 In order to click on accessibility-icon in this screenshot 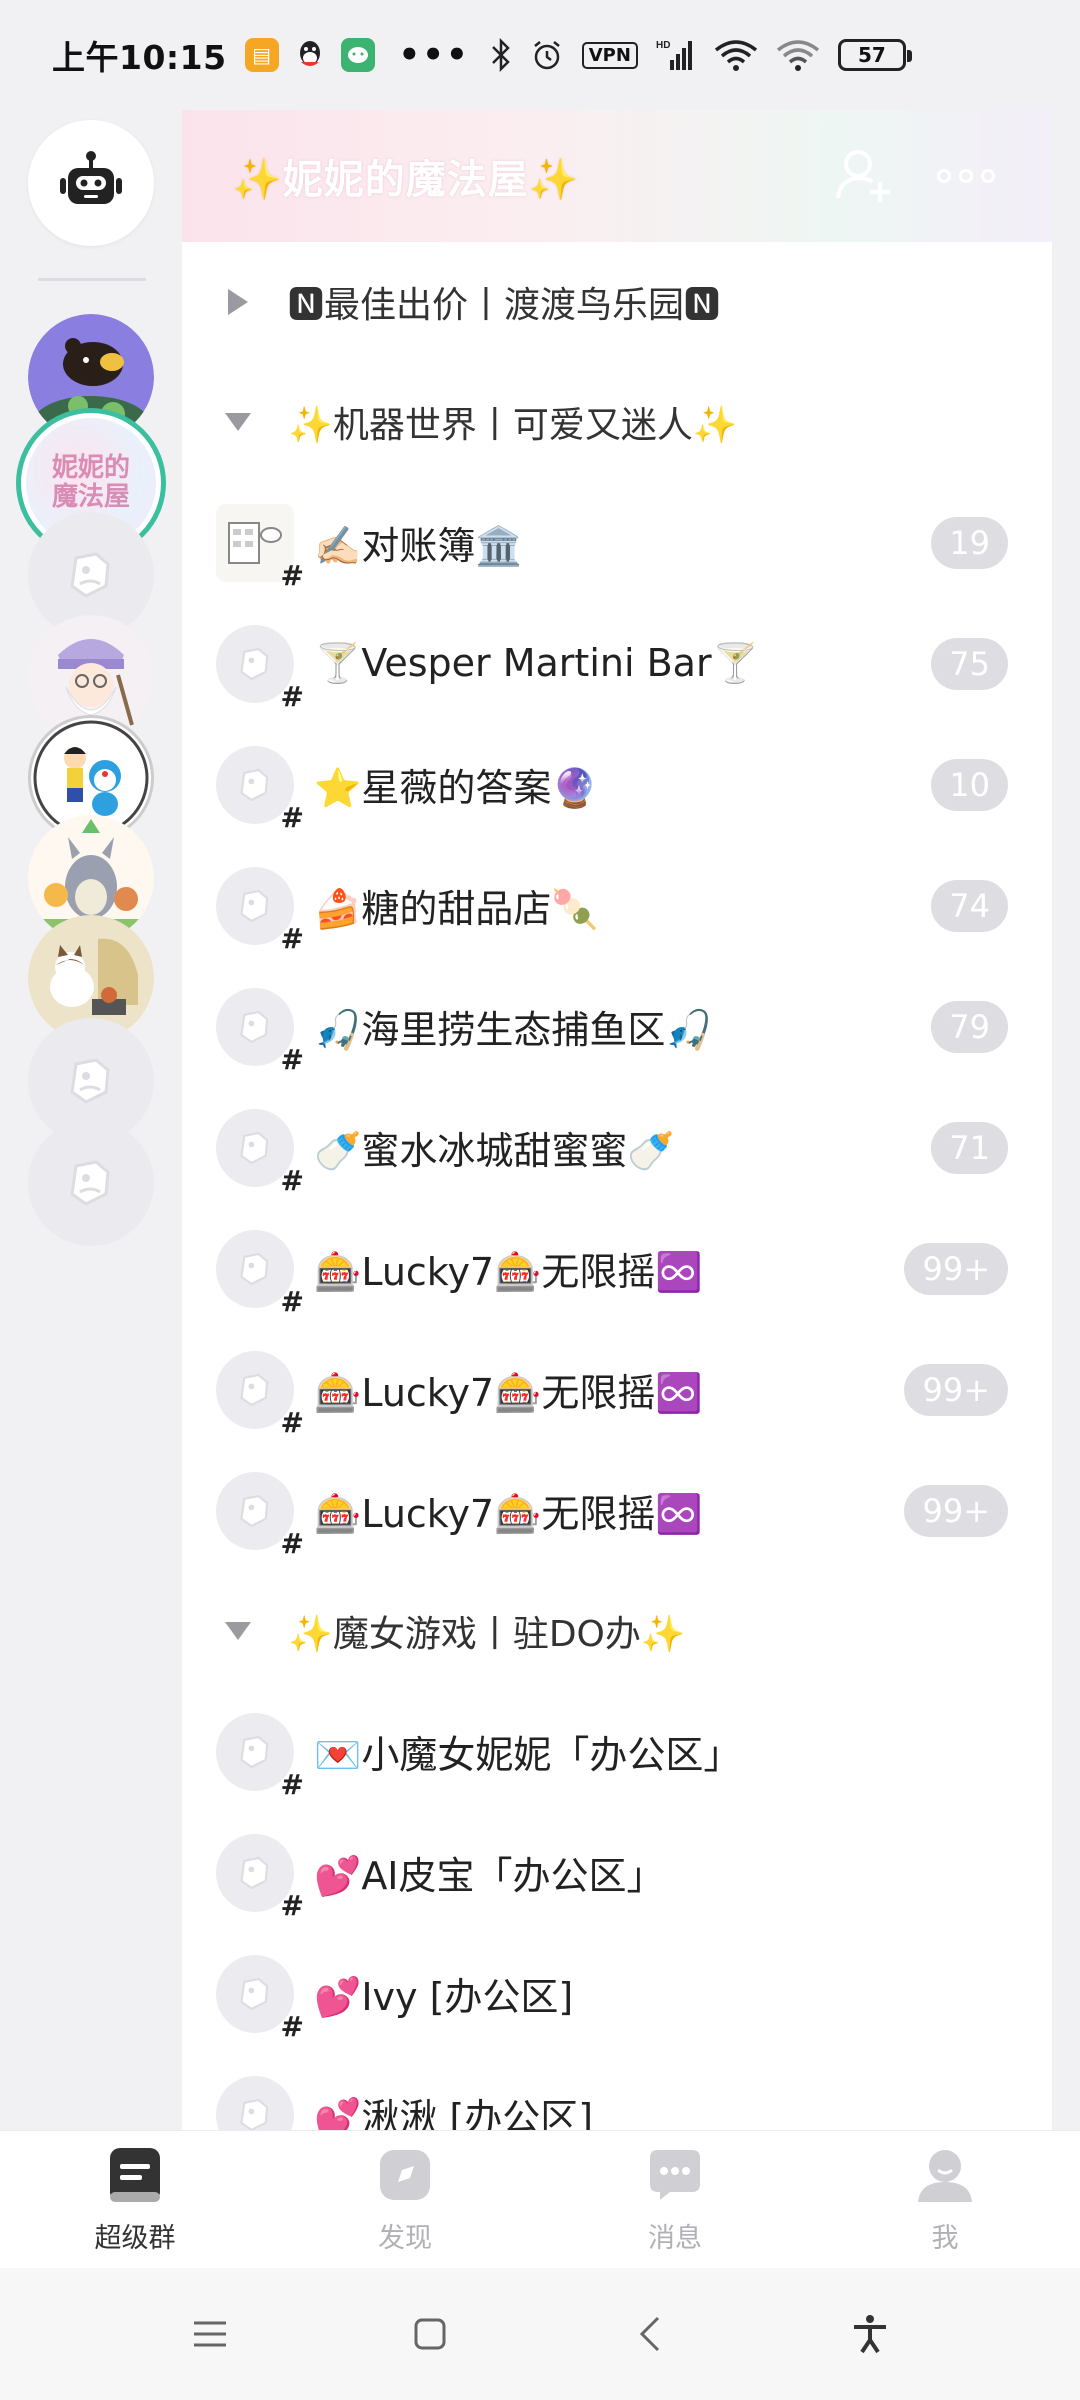, I will do `click(870, 2334)`.